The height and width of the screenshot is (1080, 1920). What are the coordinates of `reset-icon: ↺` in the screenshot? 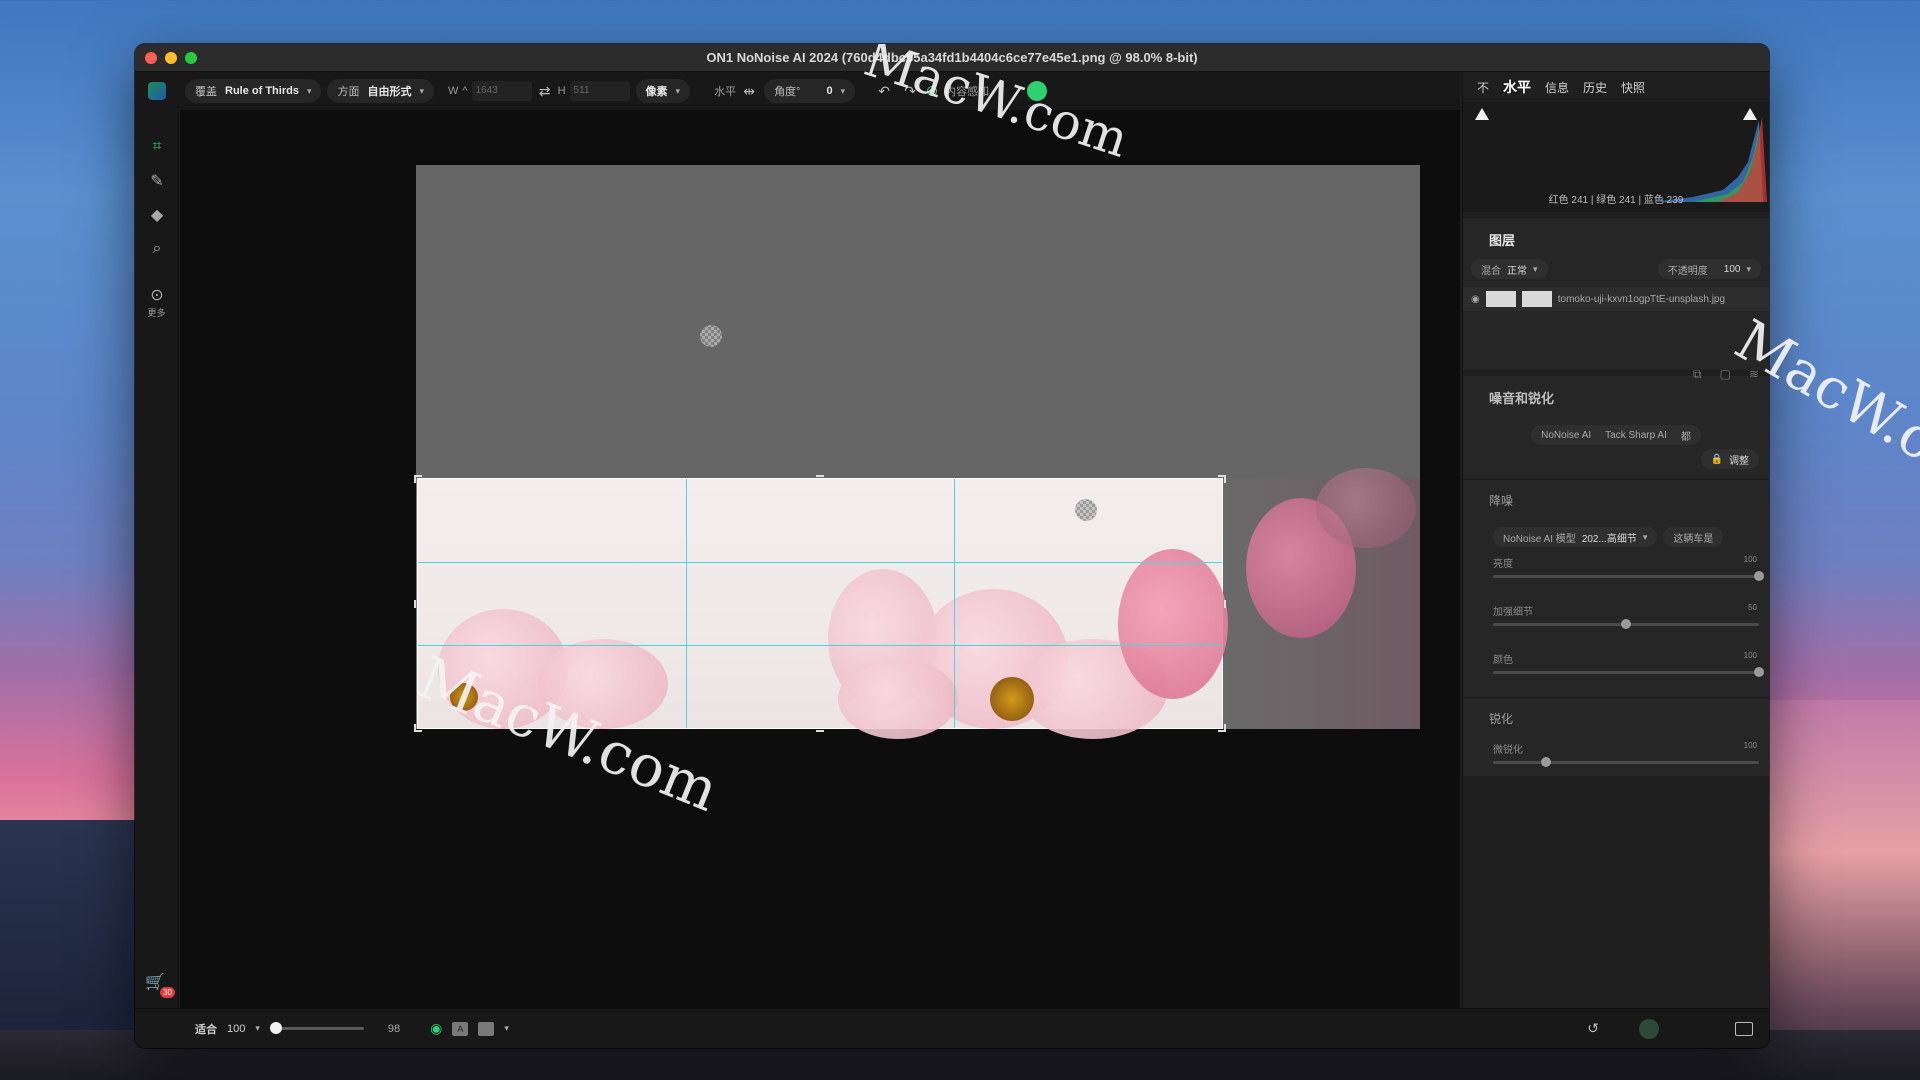 It's located at (1593, 1028).